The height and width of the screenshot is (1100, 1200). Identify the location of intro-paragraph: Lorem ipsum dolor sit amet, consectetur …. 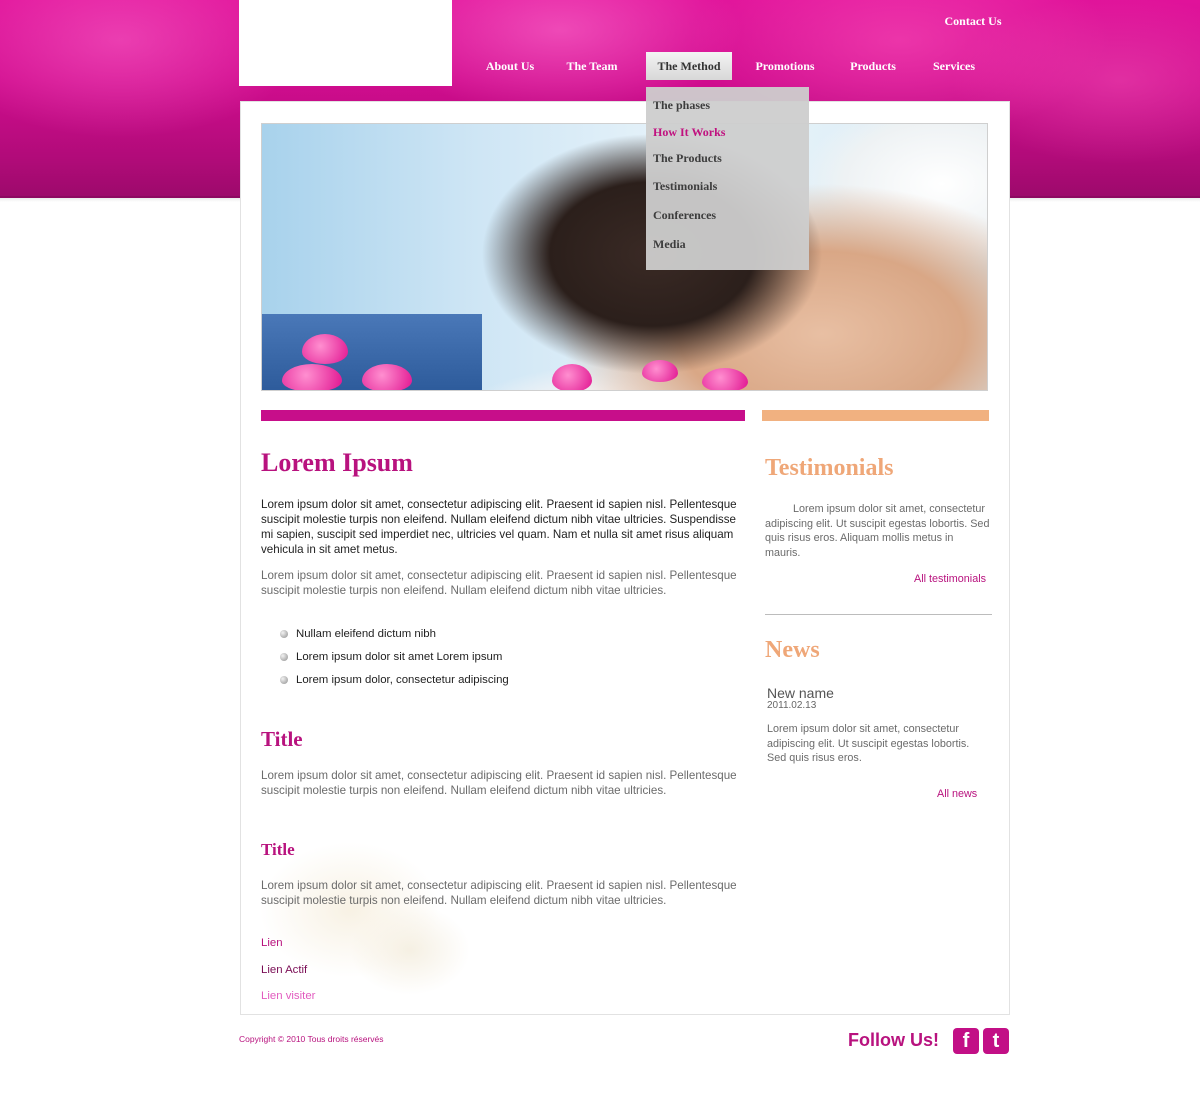
(499, 527).